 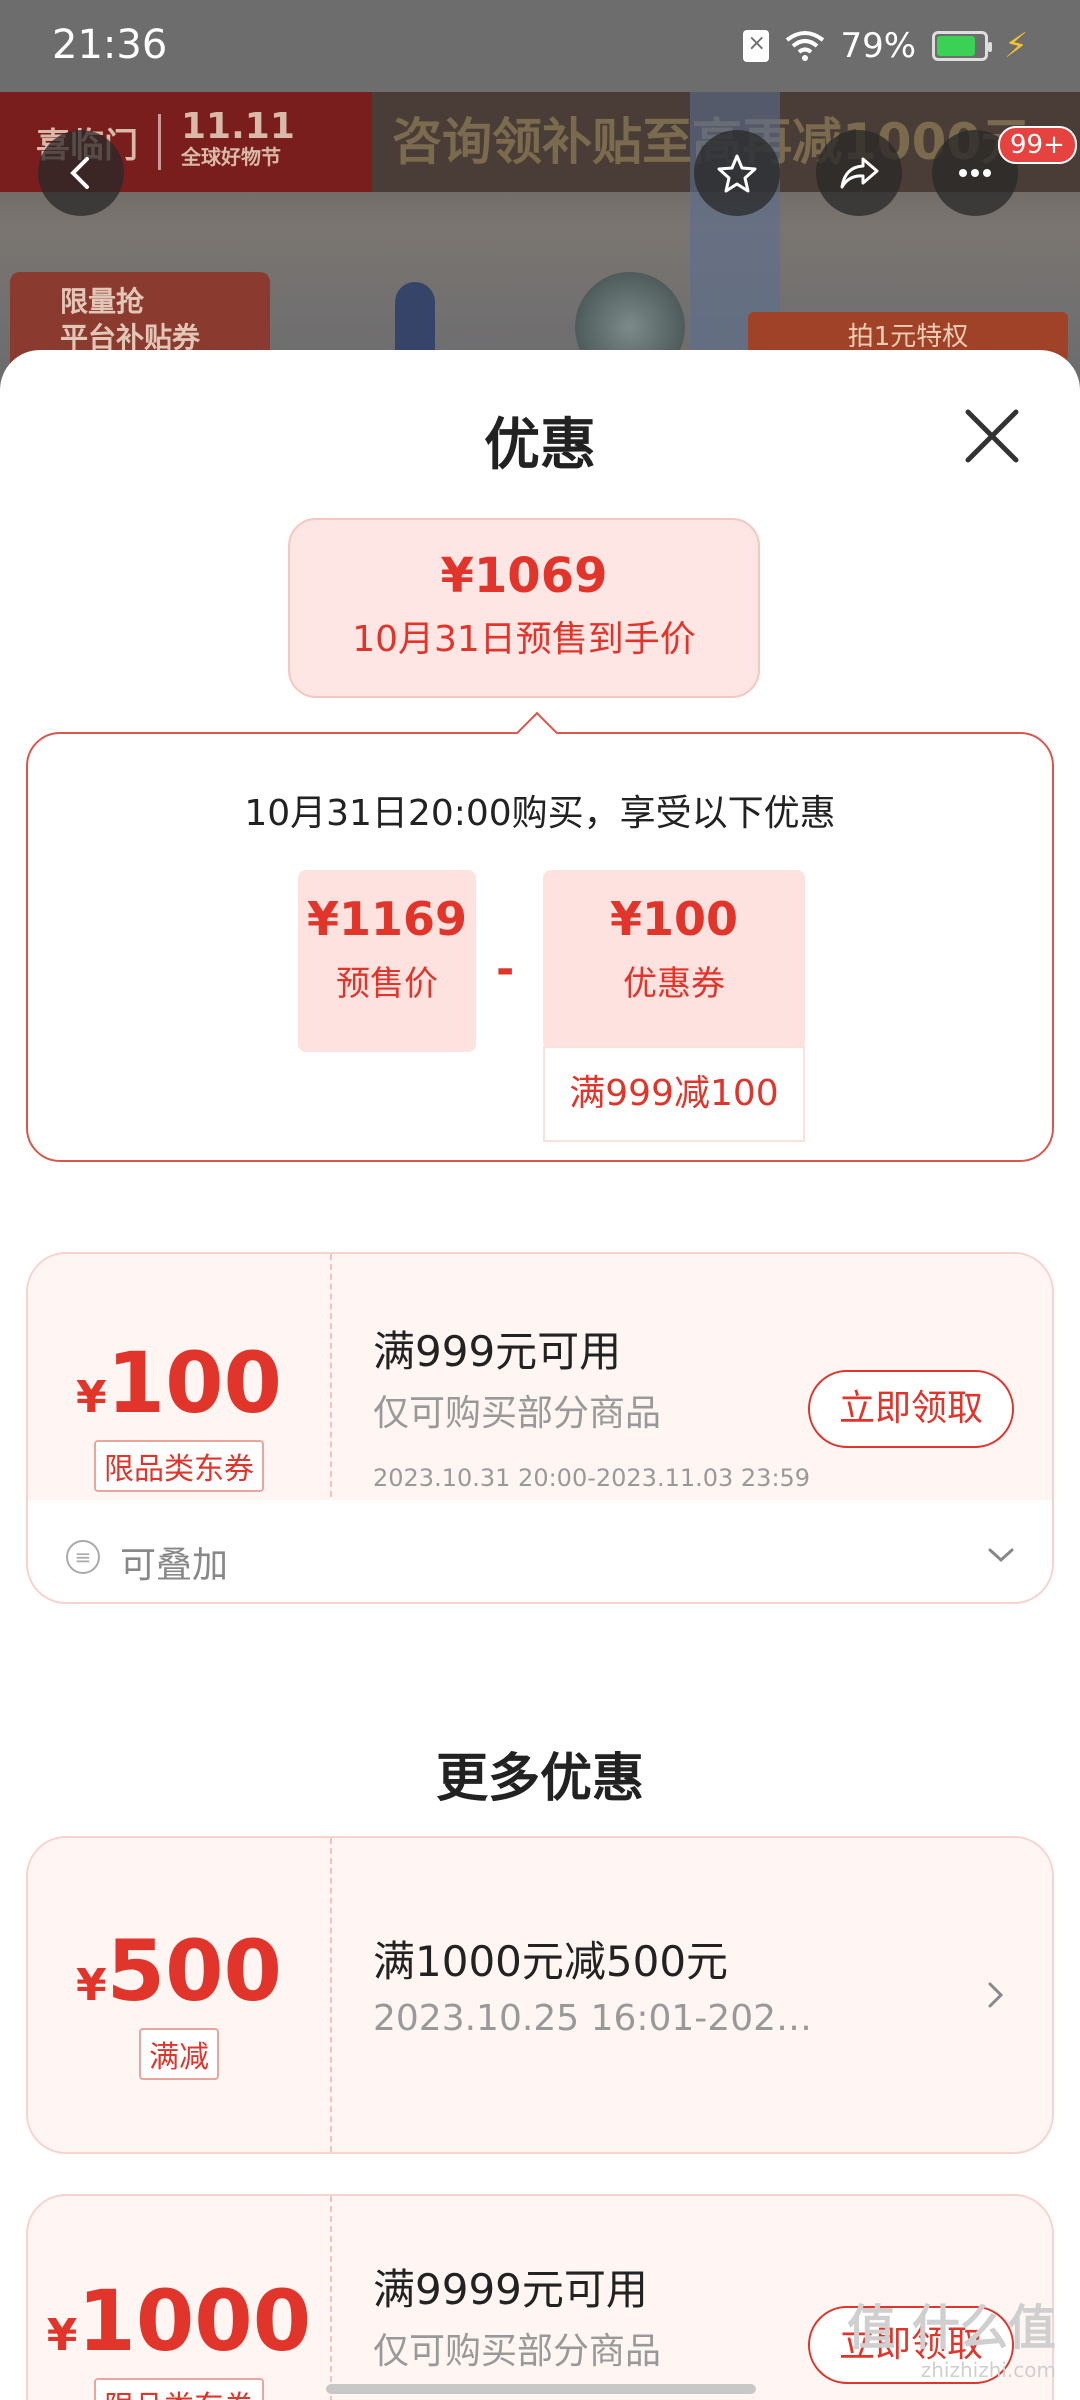 What do you see at coordinates (524, 639) in the screenshot?
I see `final-price-label: 10月31日预售到手价` at bounding box center [524, 639].